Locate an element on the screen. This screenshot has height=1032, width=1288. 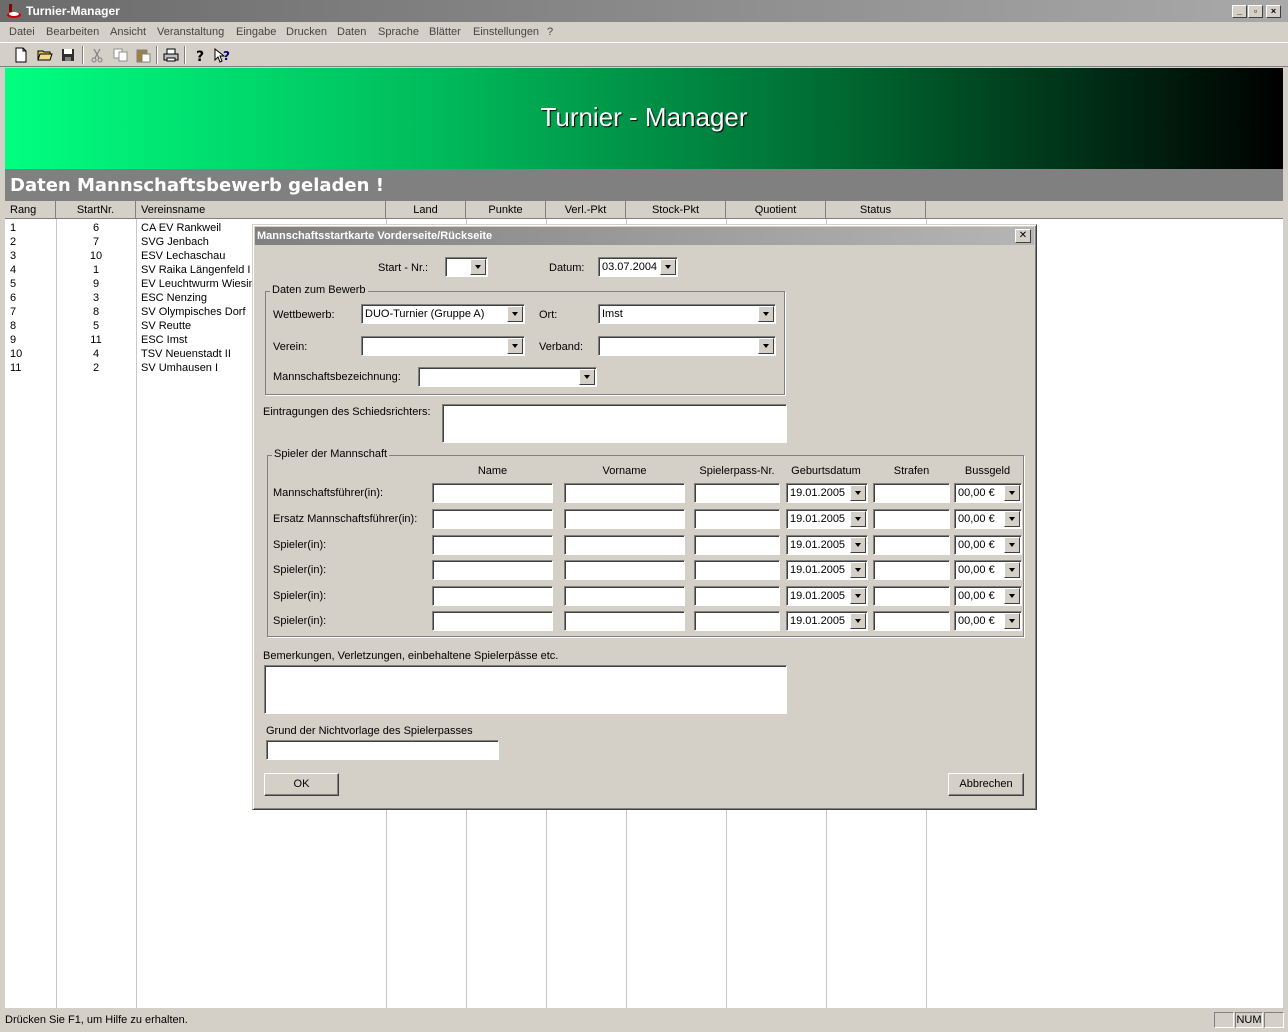
menu-datei: Datei is located at coordinates (22, 32).